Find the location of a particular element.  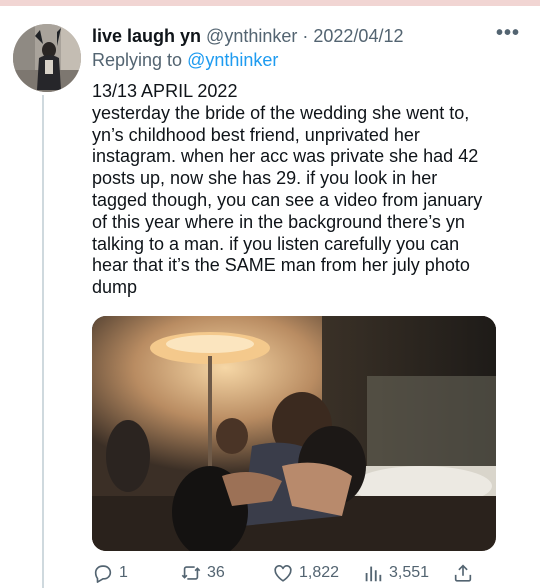

thread-connector-line is located at coordinates (43, 341).